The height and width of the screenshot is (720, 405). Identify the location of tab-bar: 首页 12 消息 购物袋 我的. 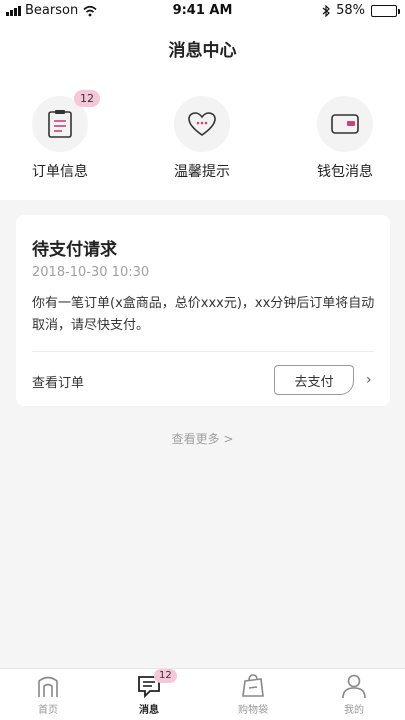
(202, 694).